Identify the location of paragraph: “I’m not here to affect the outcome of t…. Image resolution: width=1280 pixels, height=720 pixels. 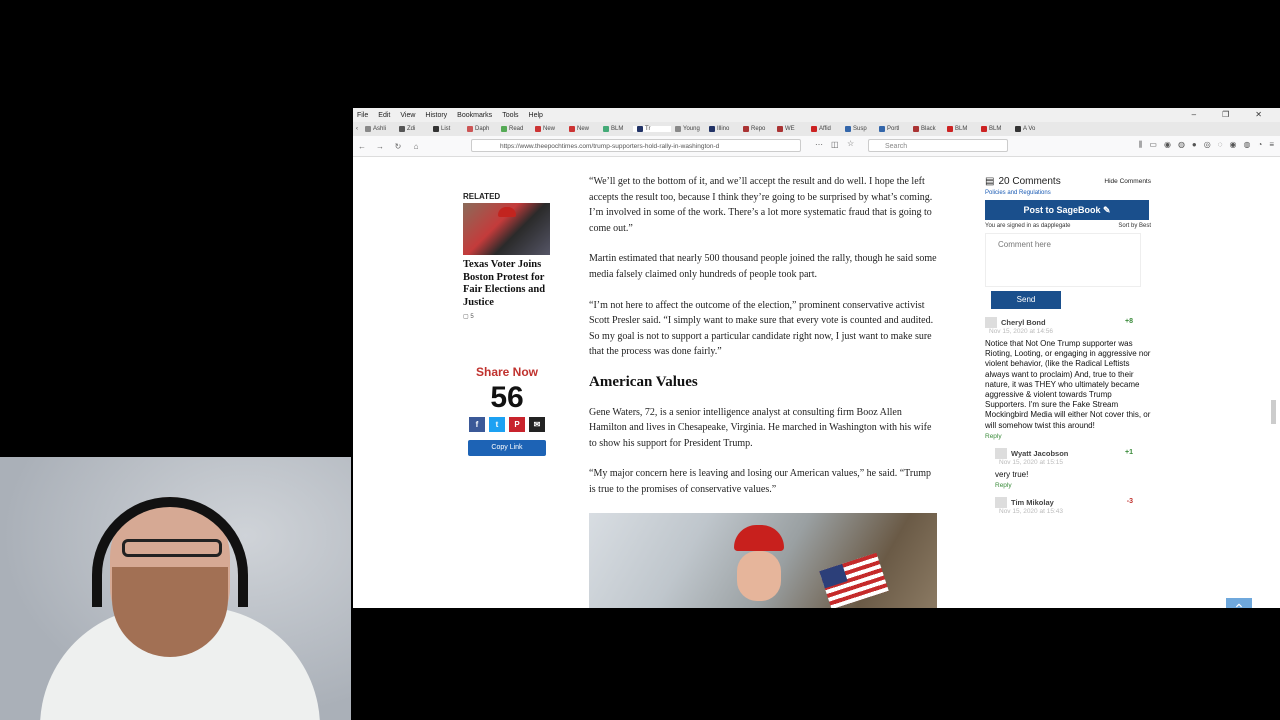
(761, 328).